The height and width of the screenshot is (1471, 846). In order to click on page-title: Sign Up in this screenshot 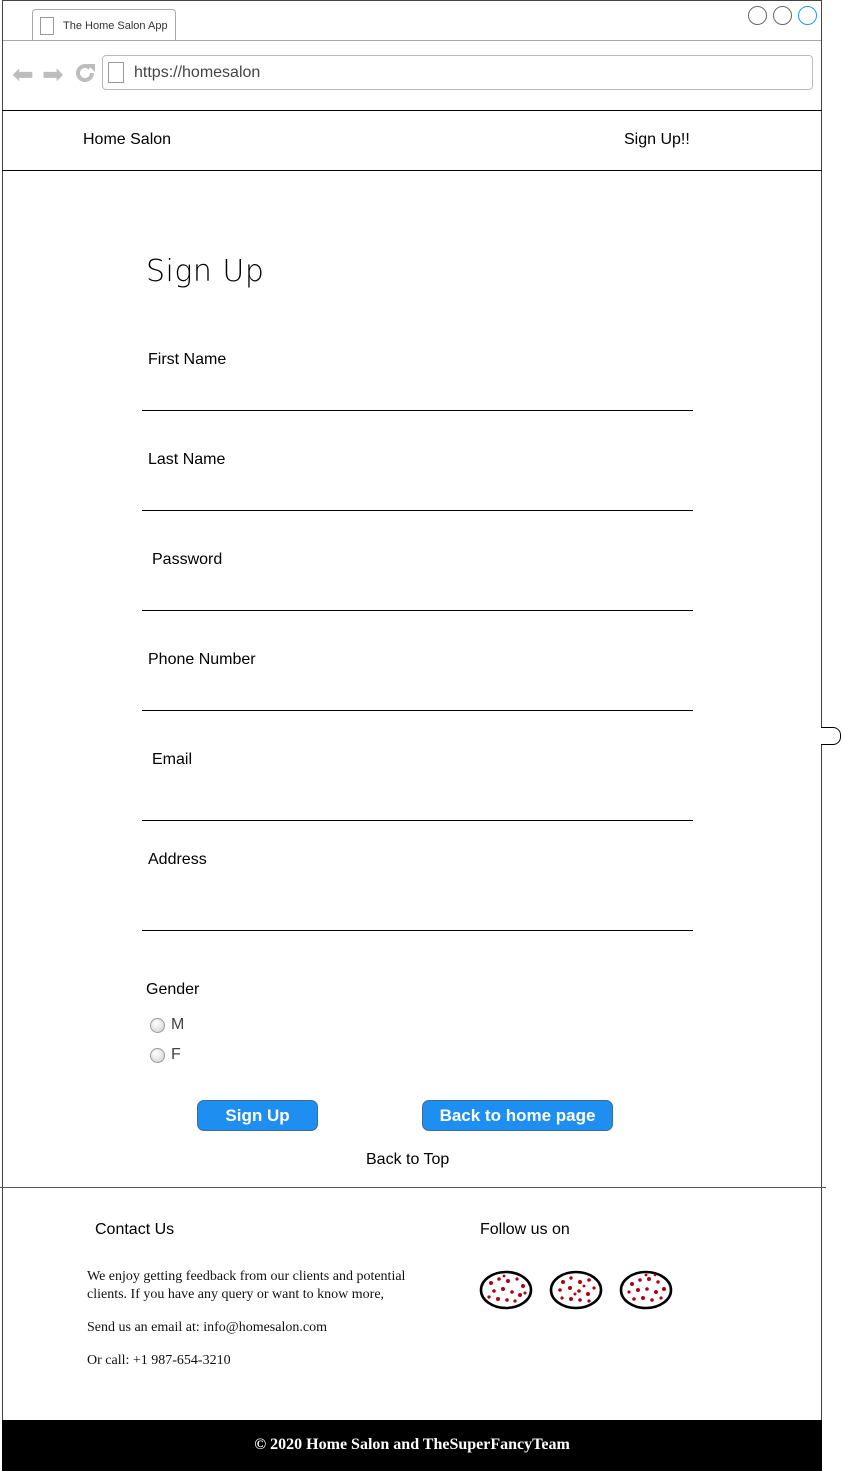, I will do `click(205, 271)`.